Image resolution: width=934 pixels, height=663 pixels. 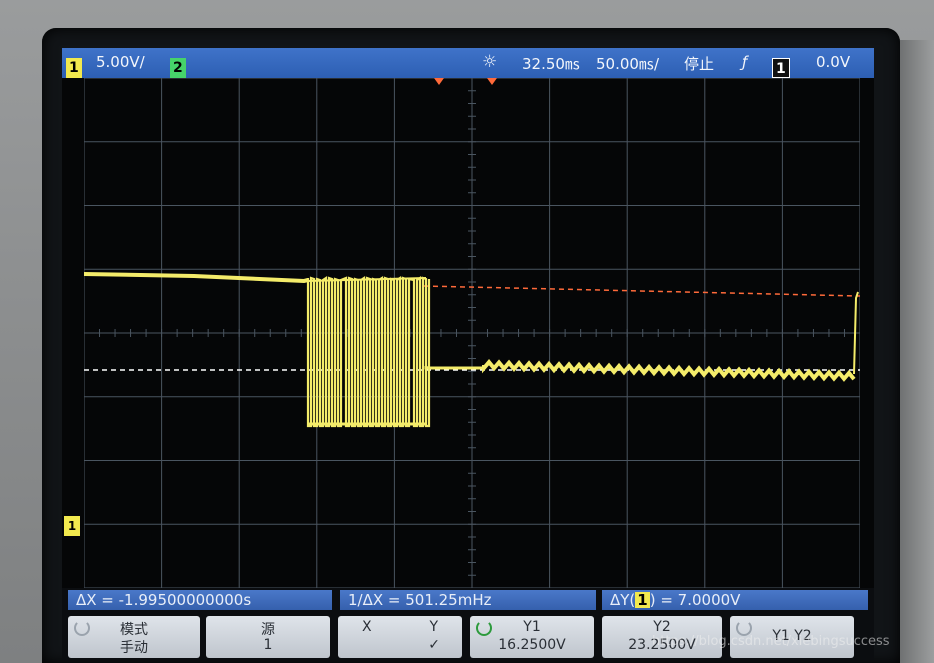 What do you see at coordinates (662, 627) in the screenshot?
I see `y2-softkey-label: Y2` at bounding box center [662, 627].